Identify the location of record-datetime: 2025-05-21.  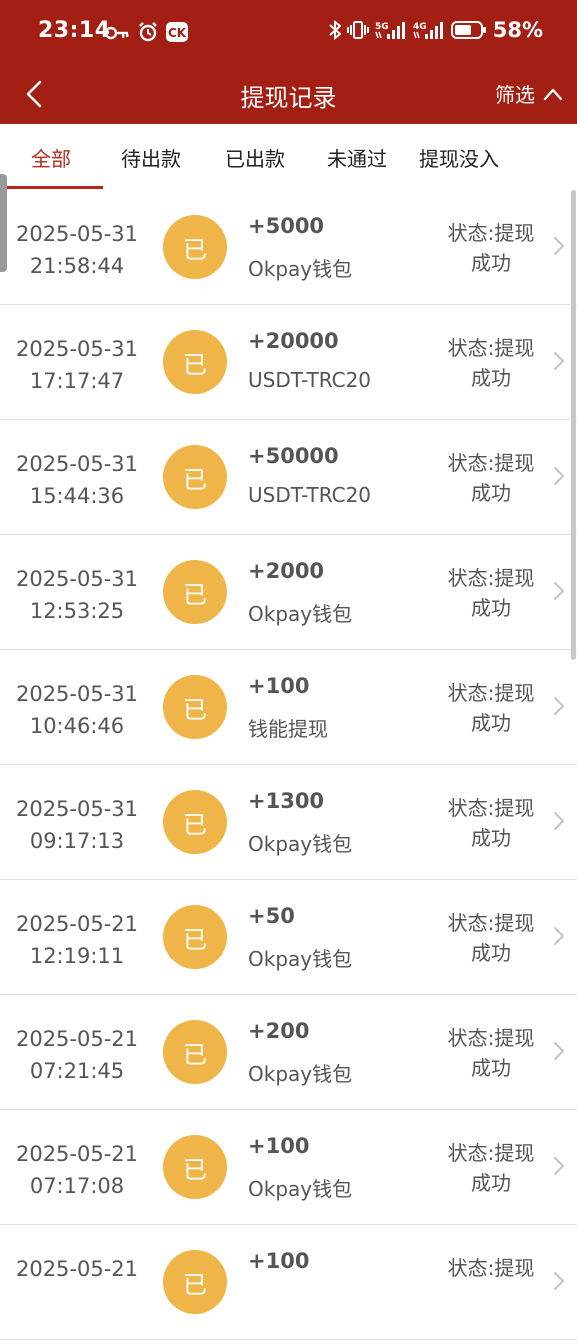
(77, 1269).